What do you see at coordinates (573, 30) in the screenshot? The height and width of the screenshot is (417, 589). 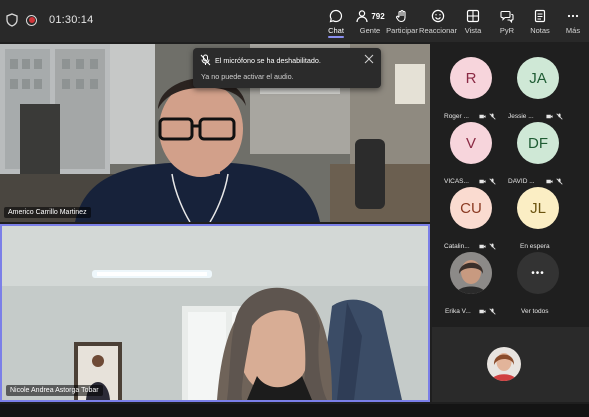 I see `more-label: Más` at bounding box center [573, 30].